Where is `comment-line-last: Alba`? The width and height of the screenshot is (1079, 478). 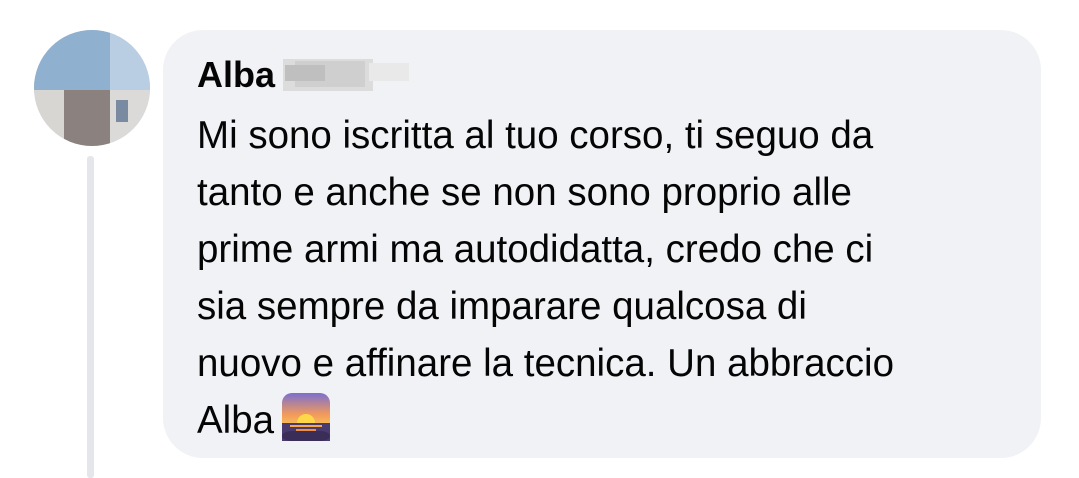 comment-line-last: Alba is located at coordinates (612, 420).